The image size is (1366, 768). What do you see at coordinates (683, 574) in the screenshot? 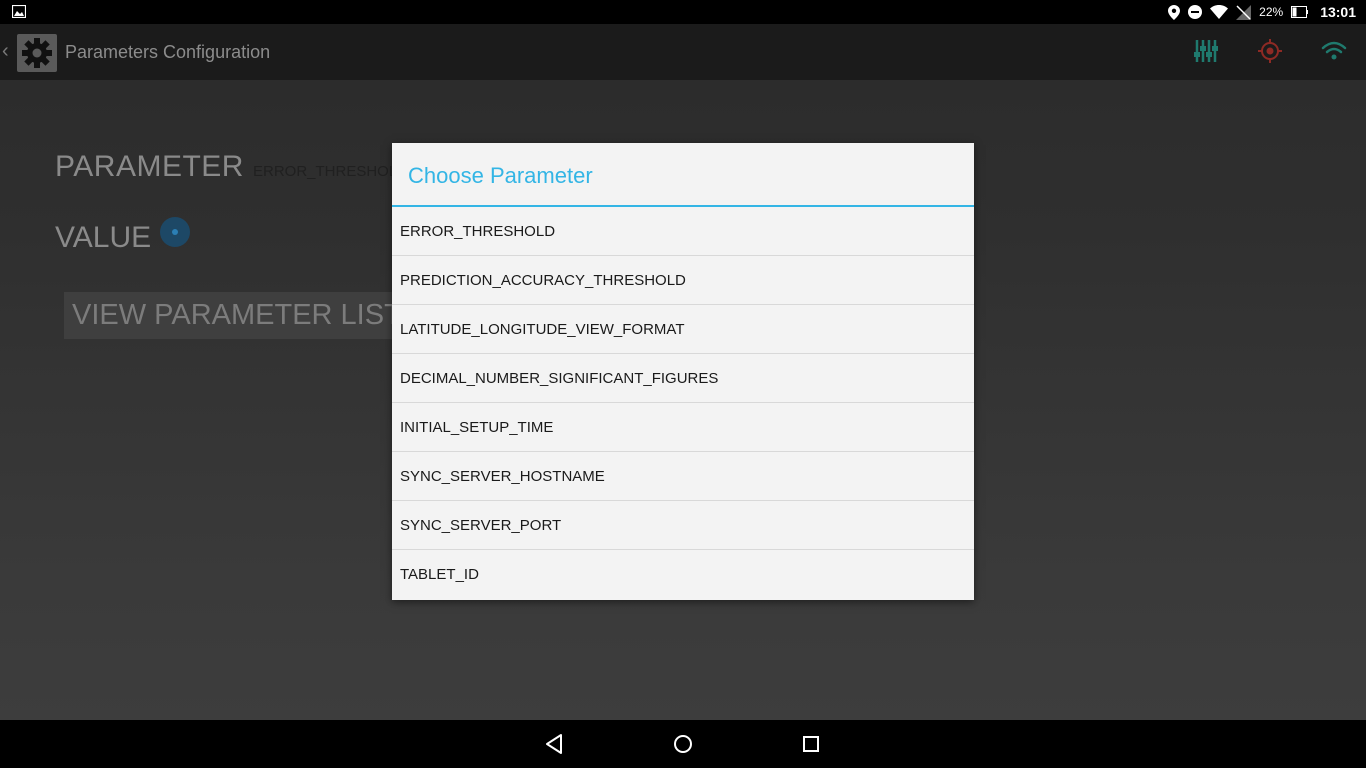
I see `list-item-tablet-id: TABLET_ID` at bounding box center [683, 574].